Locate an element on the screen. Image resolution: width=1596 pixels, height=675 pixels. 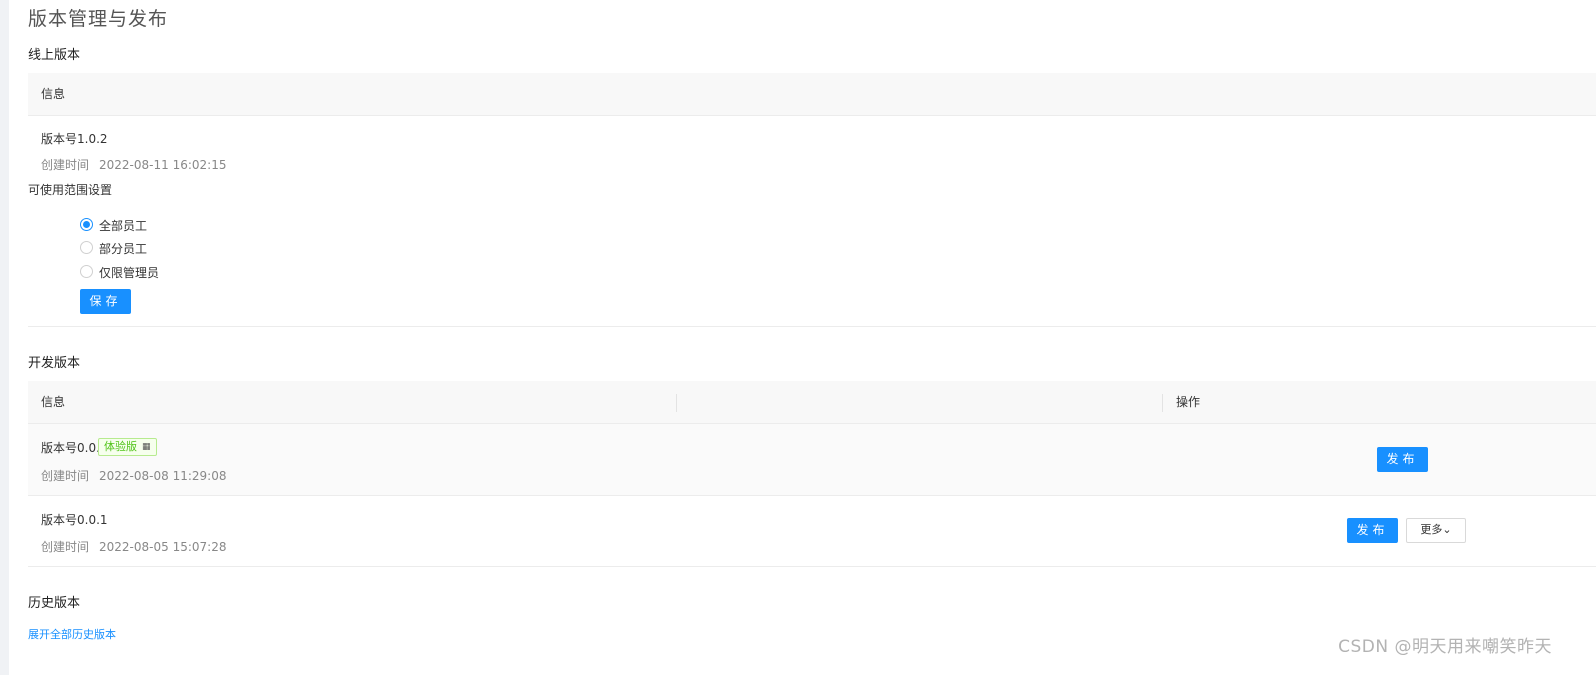
history-section-title: 历史版本 is located at coordinates (54, 603).